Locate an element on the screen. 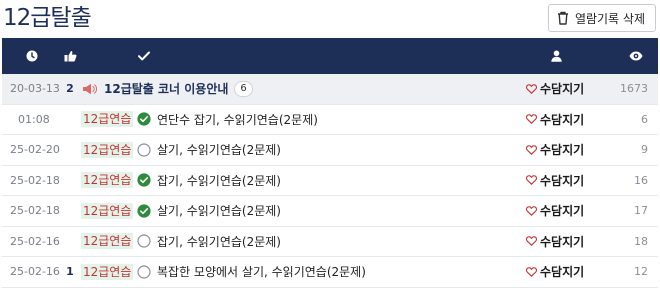  post-title: 연단수 잡기, 수읽기연습(2문제) is located at coordinates (237, 120).